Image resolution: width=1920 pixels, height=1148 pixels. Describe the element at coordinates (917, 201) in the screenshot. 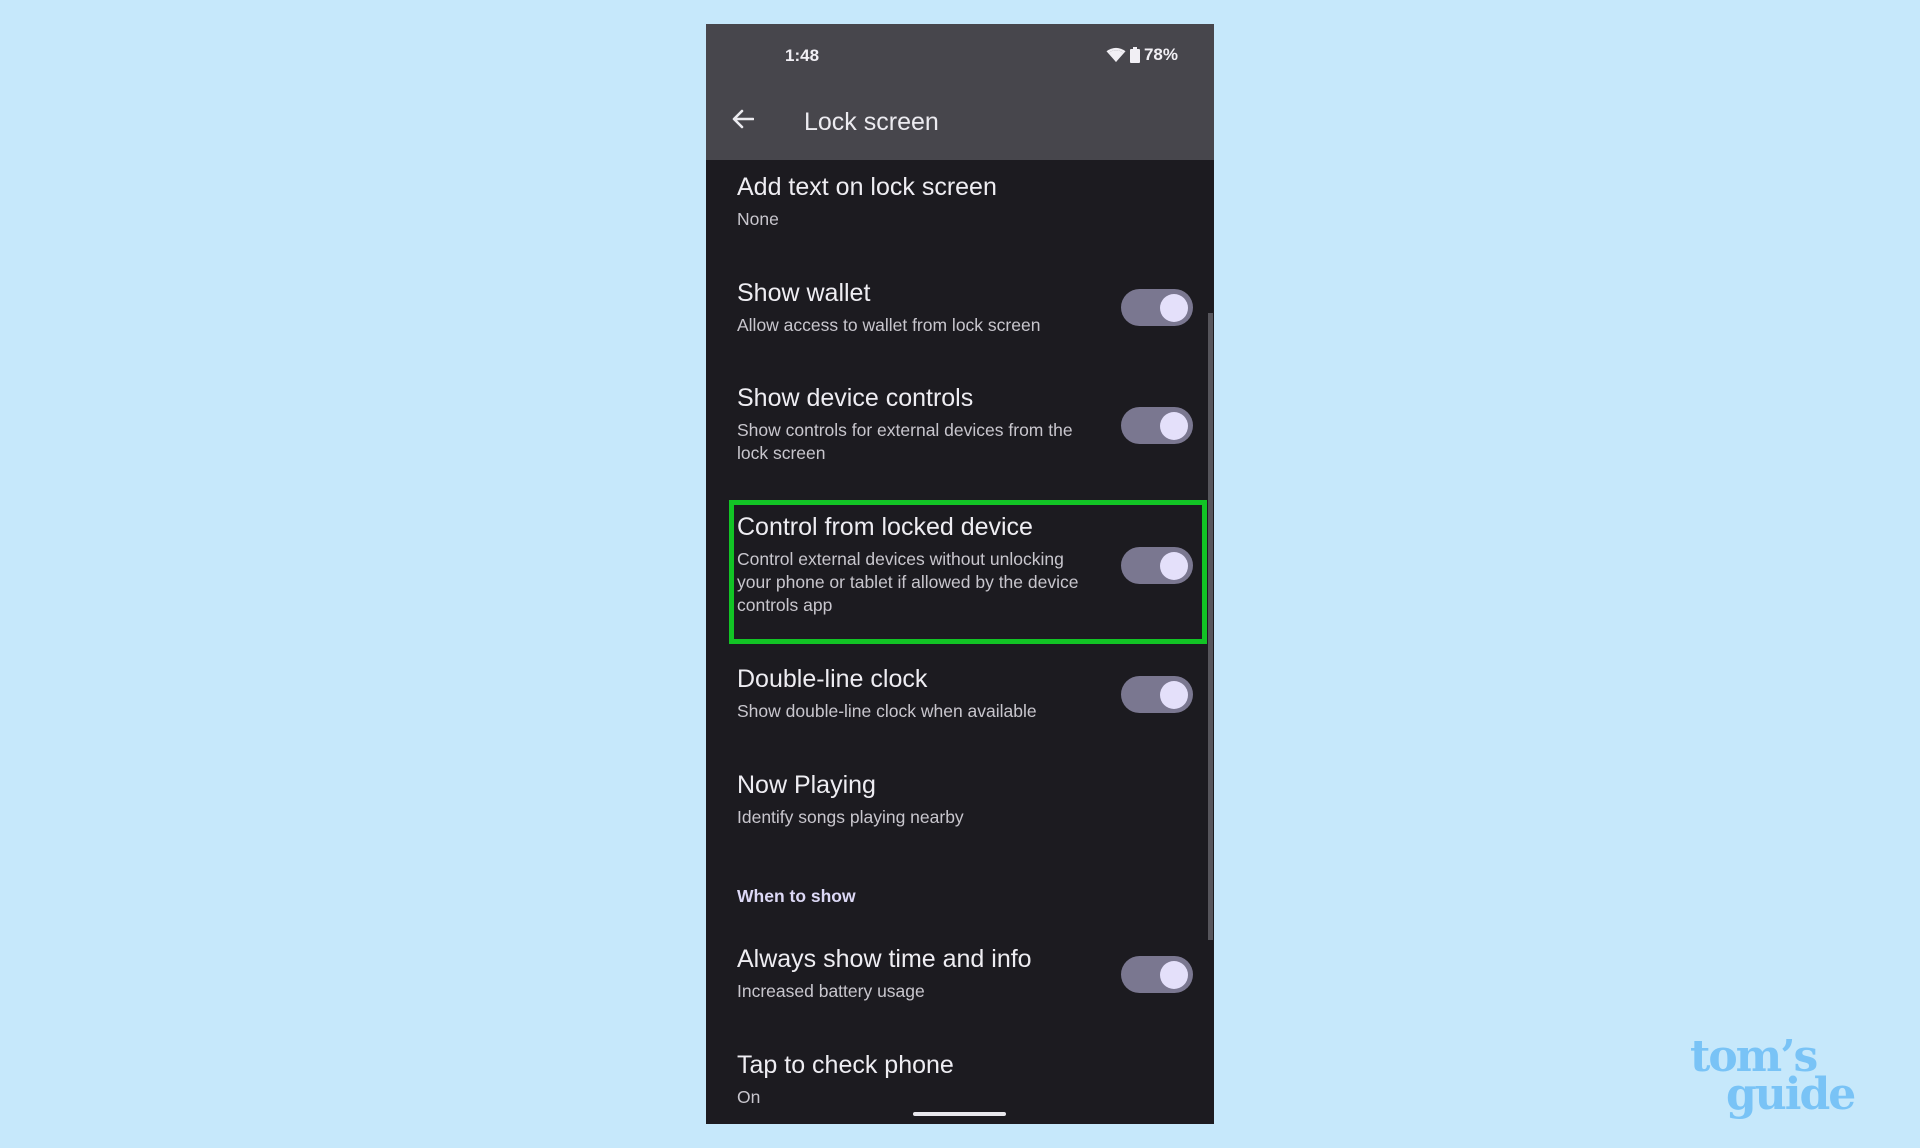

I see `setting-add-text: Add text on lock screen None` at that location.